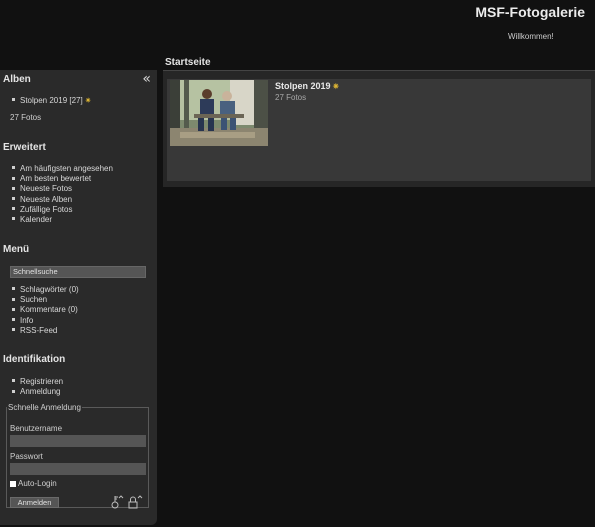  What do you see at coordinates (62, 179) in the screenshot?
I see `link-best-rated: Am besten bewertet` at bounding box center [62, 179].